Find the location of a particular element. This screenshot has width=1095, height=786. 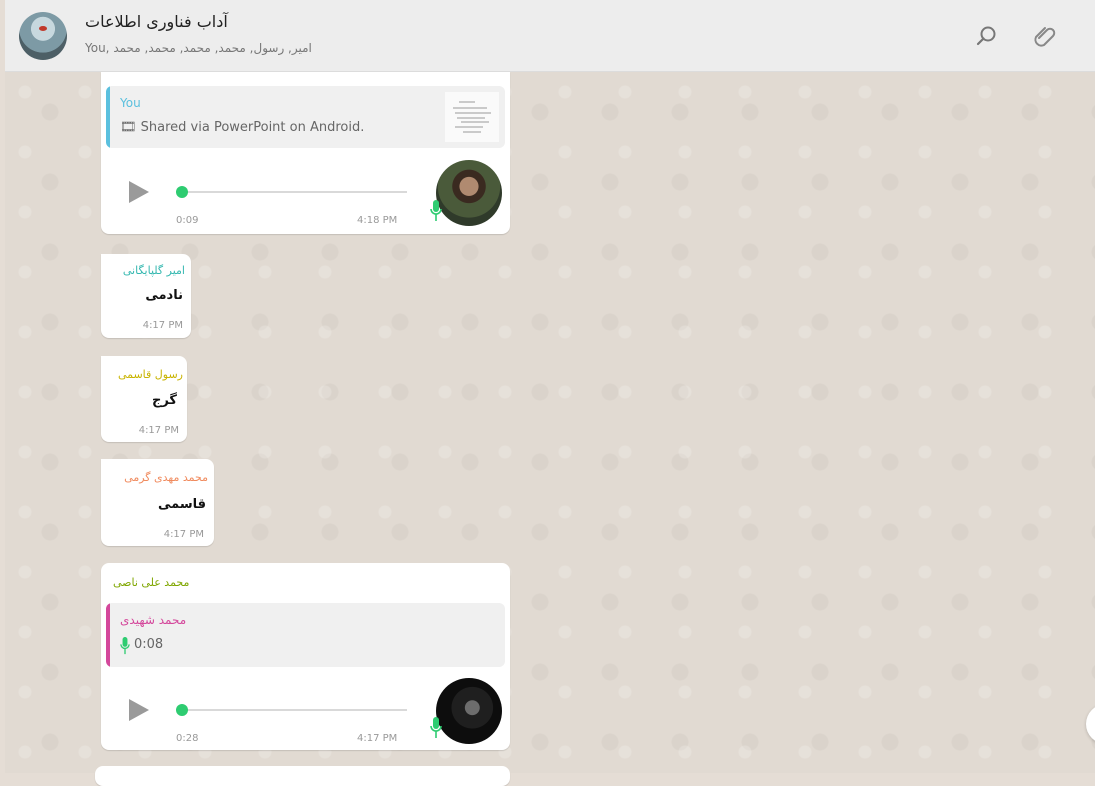

message-text: نادمی is located at coordinates (164, 295).